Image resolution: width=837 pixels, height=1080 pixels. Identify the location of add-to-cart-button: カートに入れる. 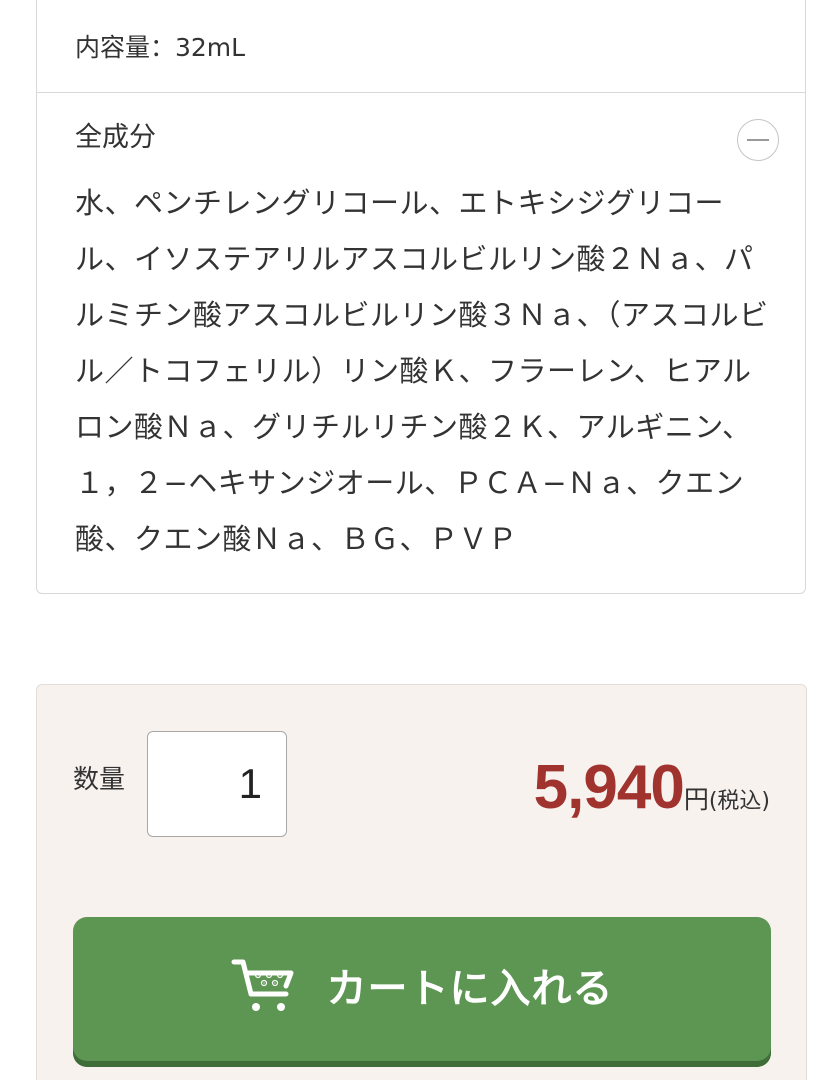
(422, 992).